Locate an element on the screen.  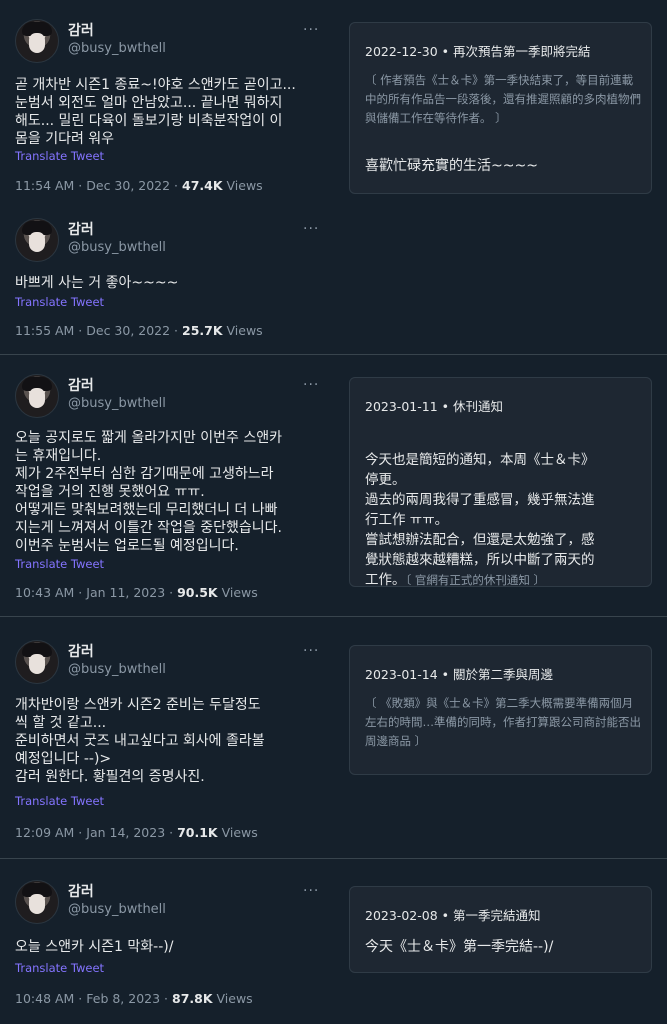
card-date: 2023-02-08 is located at coordinates (401, 915).